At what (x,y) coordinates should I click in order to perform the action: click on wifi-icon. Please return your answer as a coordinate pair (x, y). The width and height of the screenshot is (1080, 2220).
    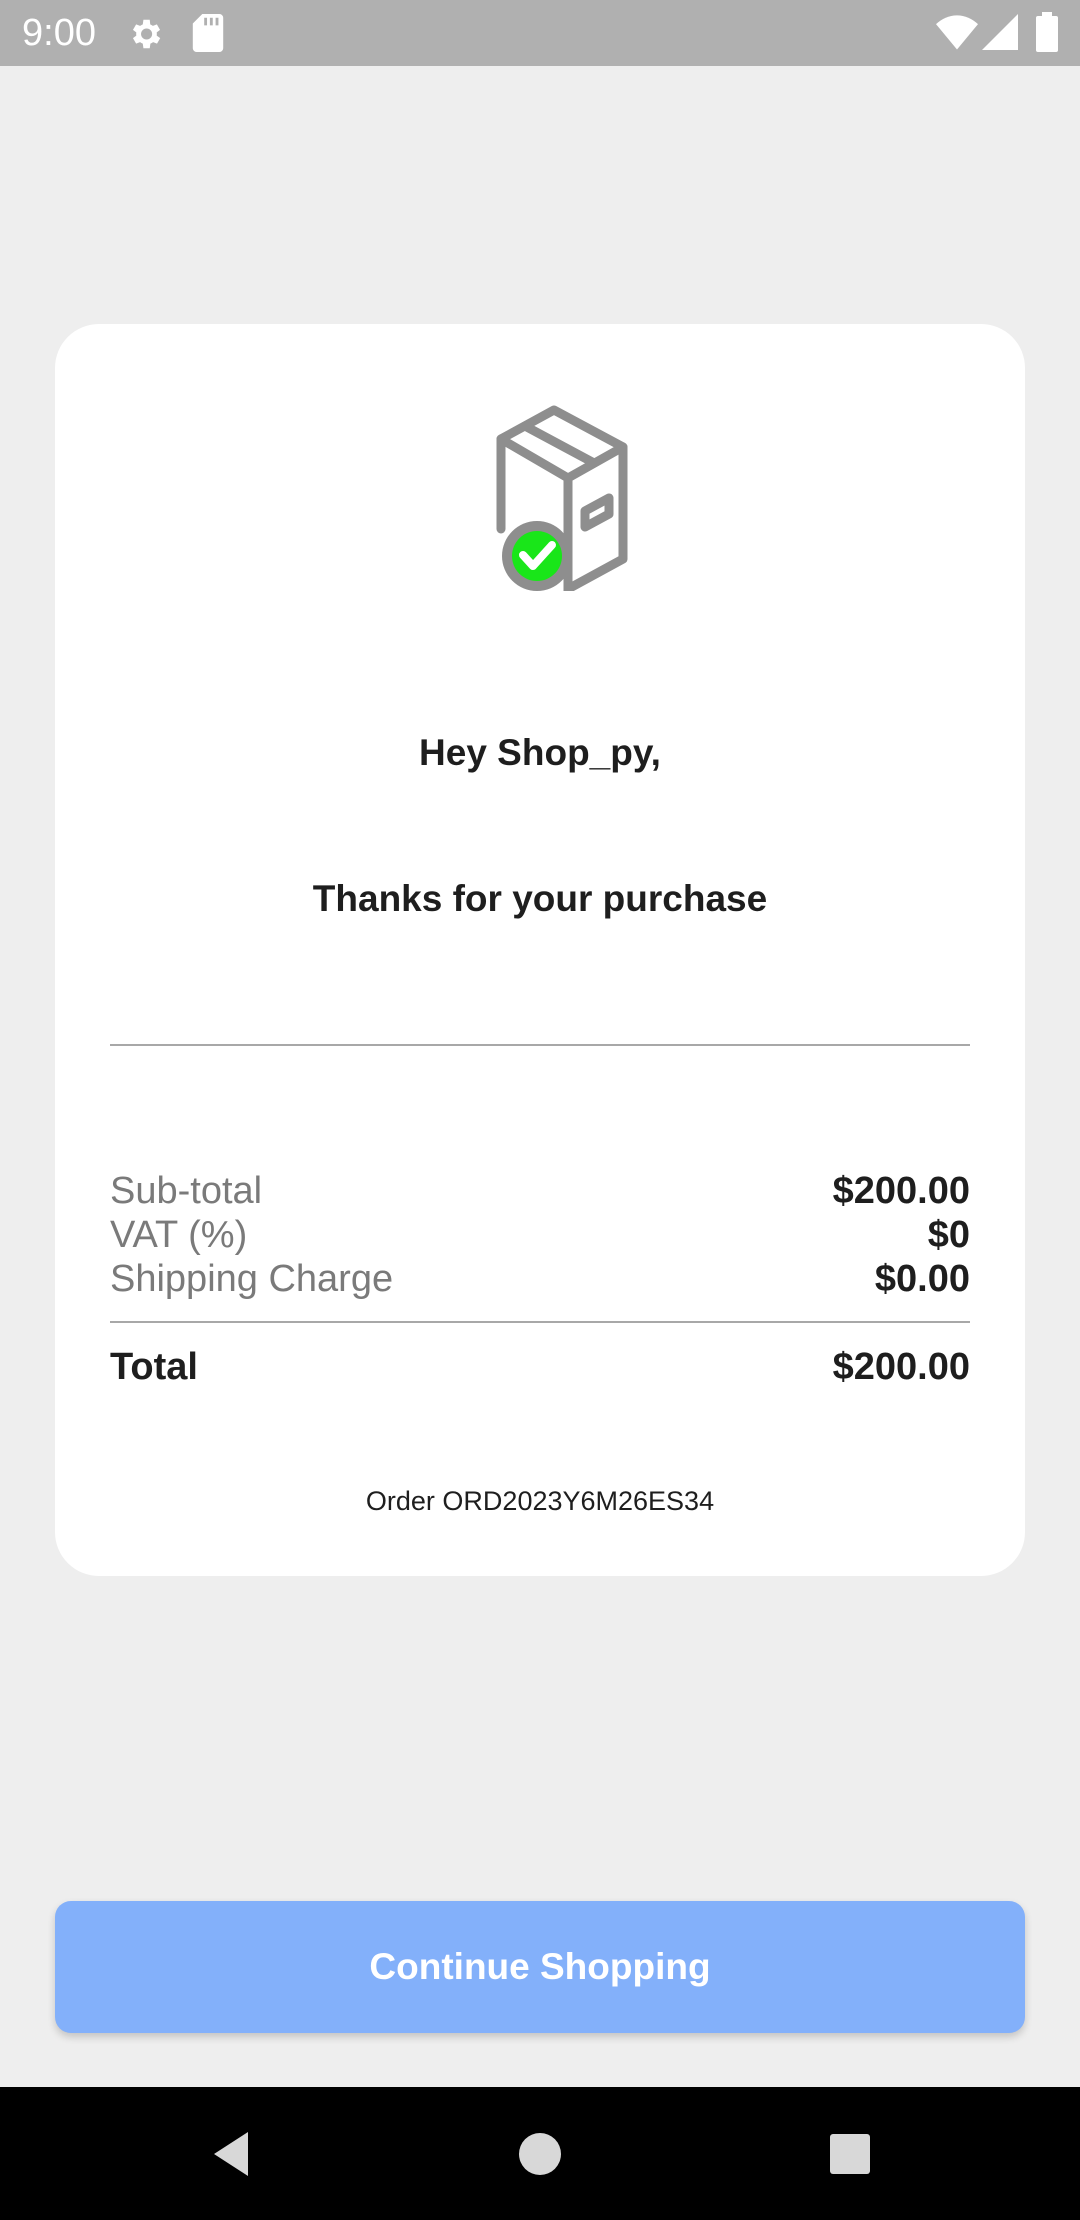
    Looking at the image, I should click on (957, 34).